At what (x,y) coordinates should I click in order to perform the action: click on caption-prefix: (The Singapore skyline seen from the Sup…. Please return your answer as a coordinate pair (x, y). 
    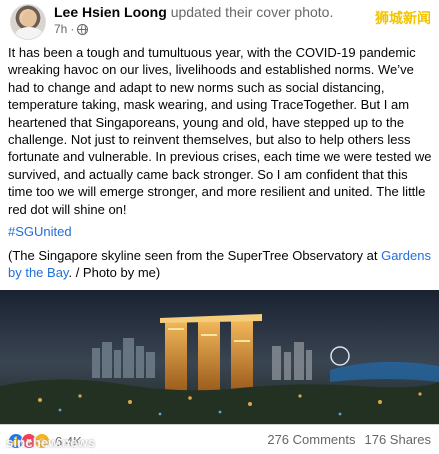
    Looking at the image, I should click on (195, 255).